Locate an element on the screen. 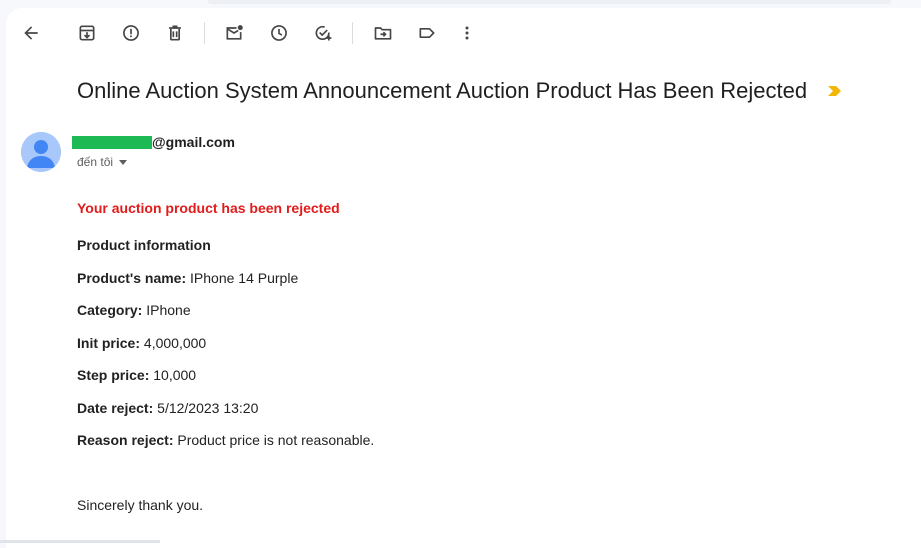 This screenshot has width=921, height=548. field-step-price: Step price: 10,000 is located at coordinates (136, 375).